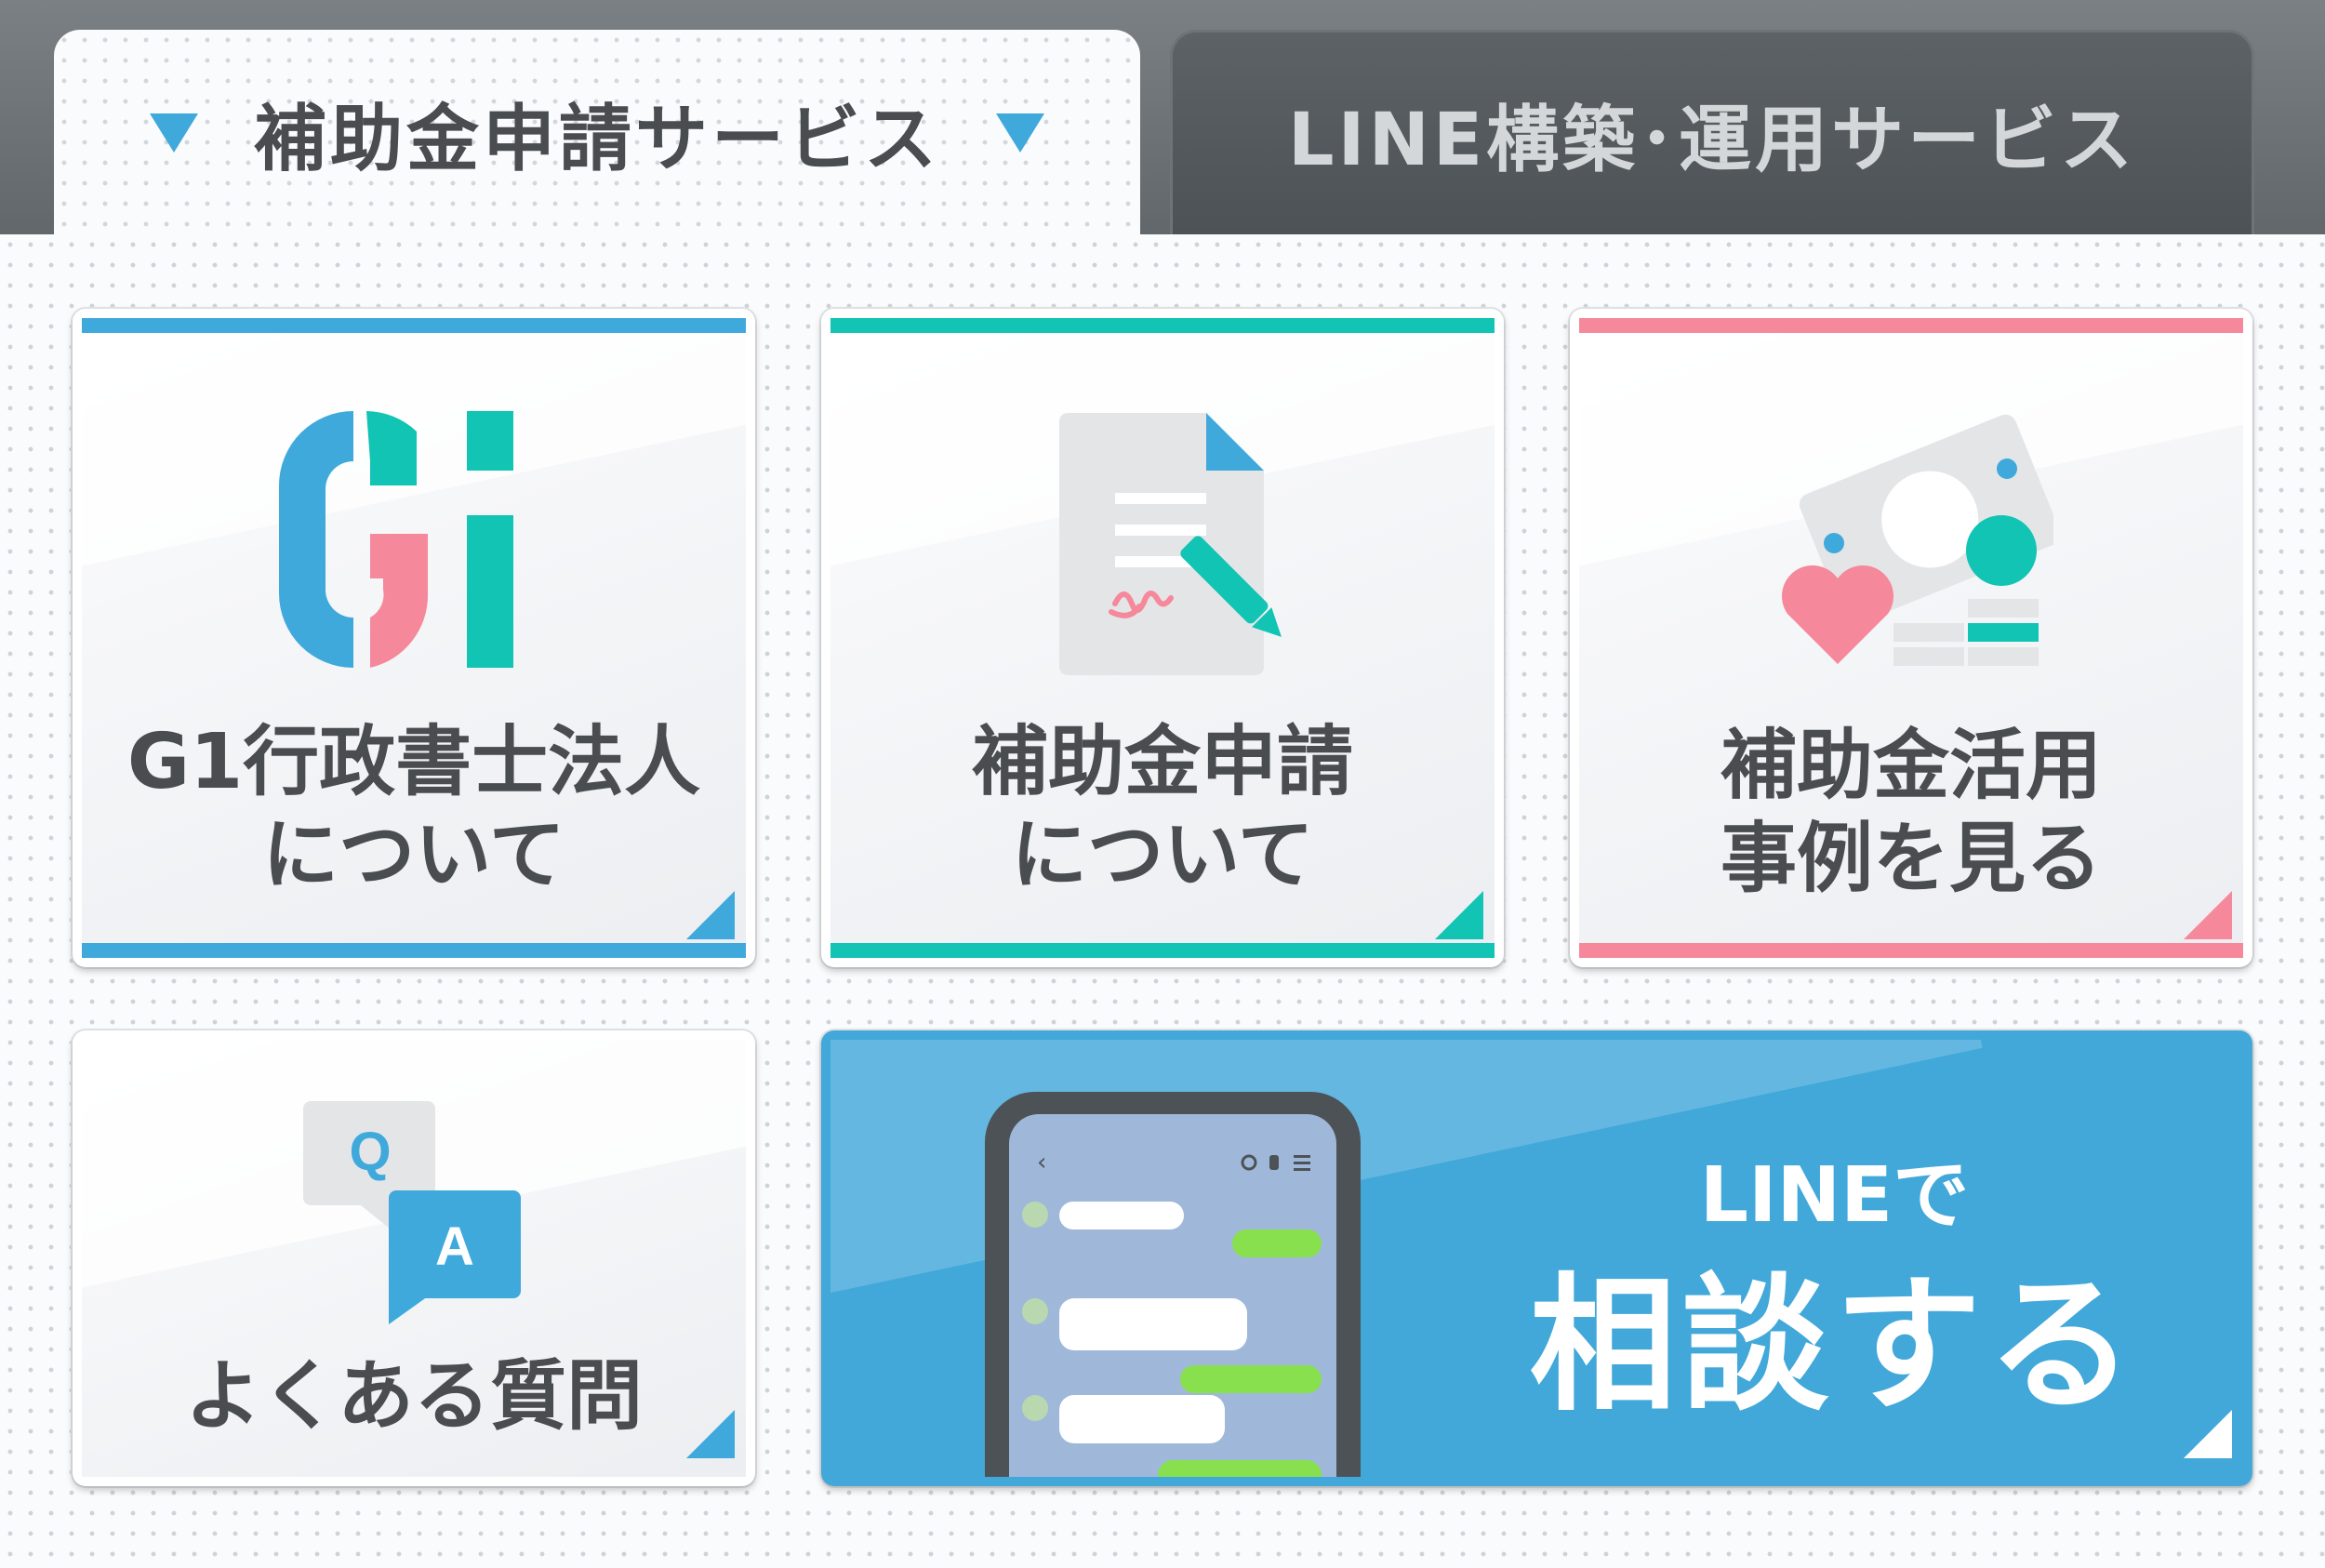 The height and width of the screenshot is (1568, 2325). What do you see at coordinates (413, 1396) in the screenshot?
I see `card-faq-label: よくある質問` at bounding box center [413, 1396].